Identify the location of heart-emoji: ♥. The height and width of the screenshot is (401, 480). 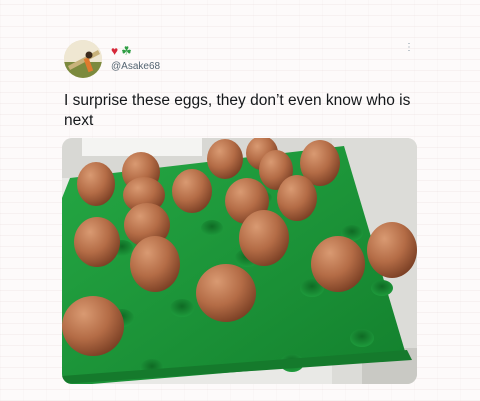
(115, 51).